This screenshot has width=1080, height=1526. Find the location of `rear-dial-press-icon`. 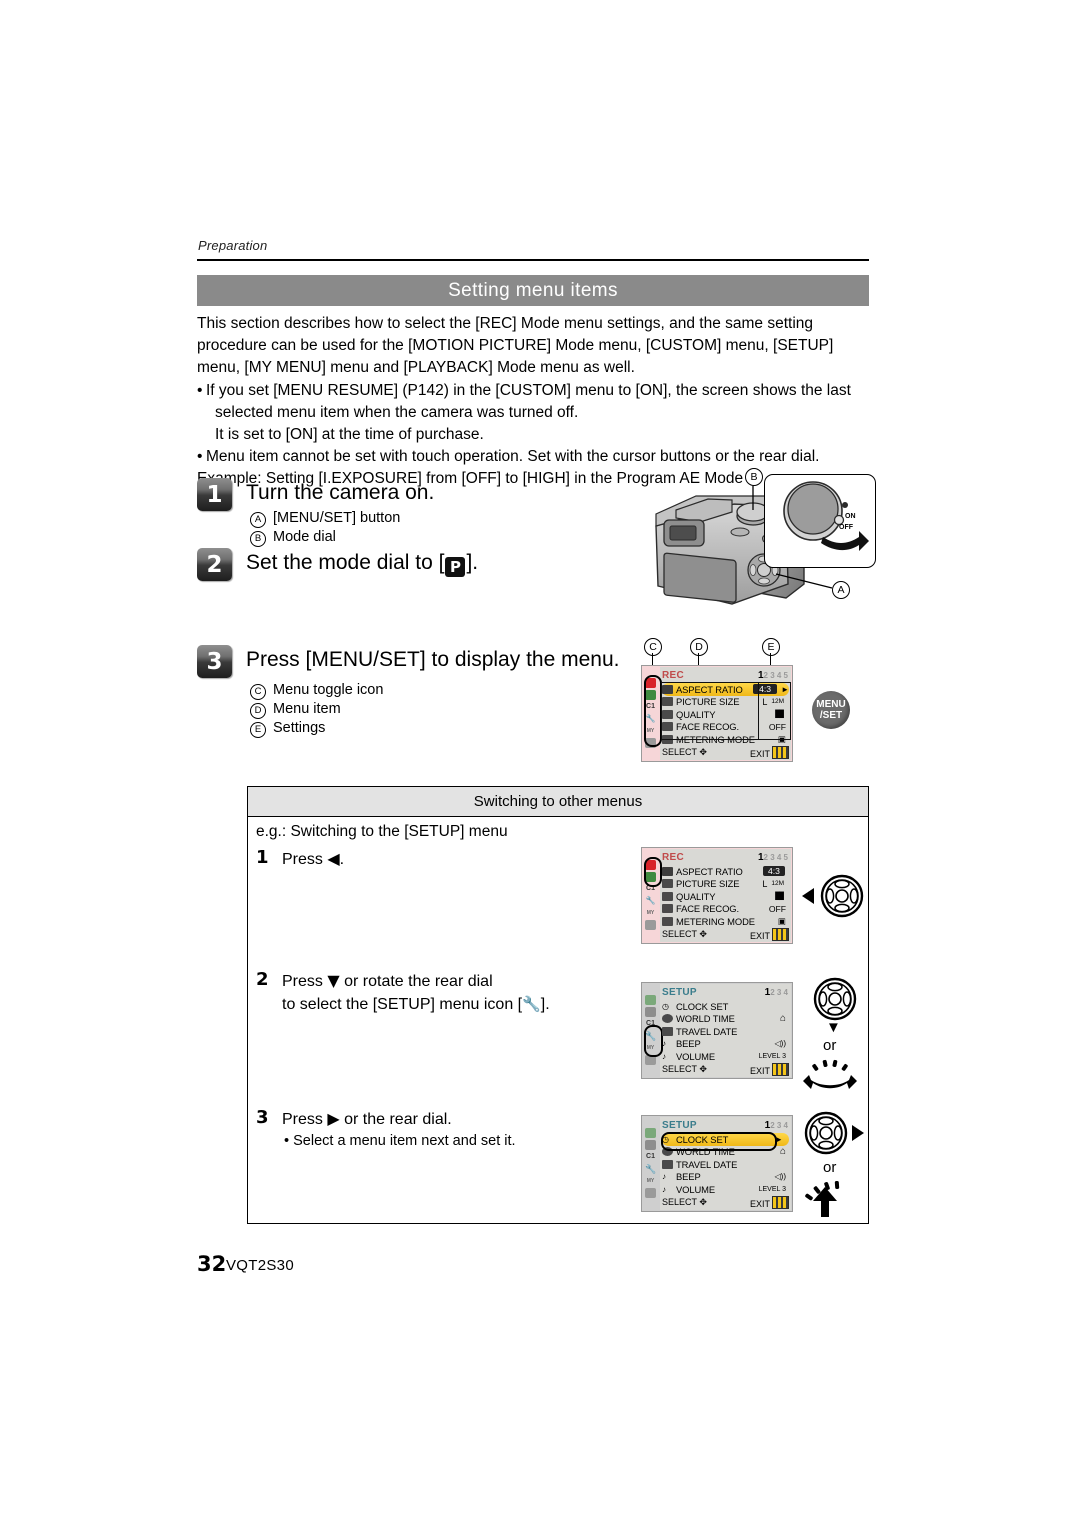

rear-dial-press-icon is located at coordinates (830, 1201).